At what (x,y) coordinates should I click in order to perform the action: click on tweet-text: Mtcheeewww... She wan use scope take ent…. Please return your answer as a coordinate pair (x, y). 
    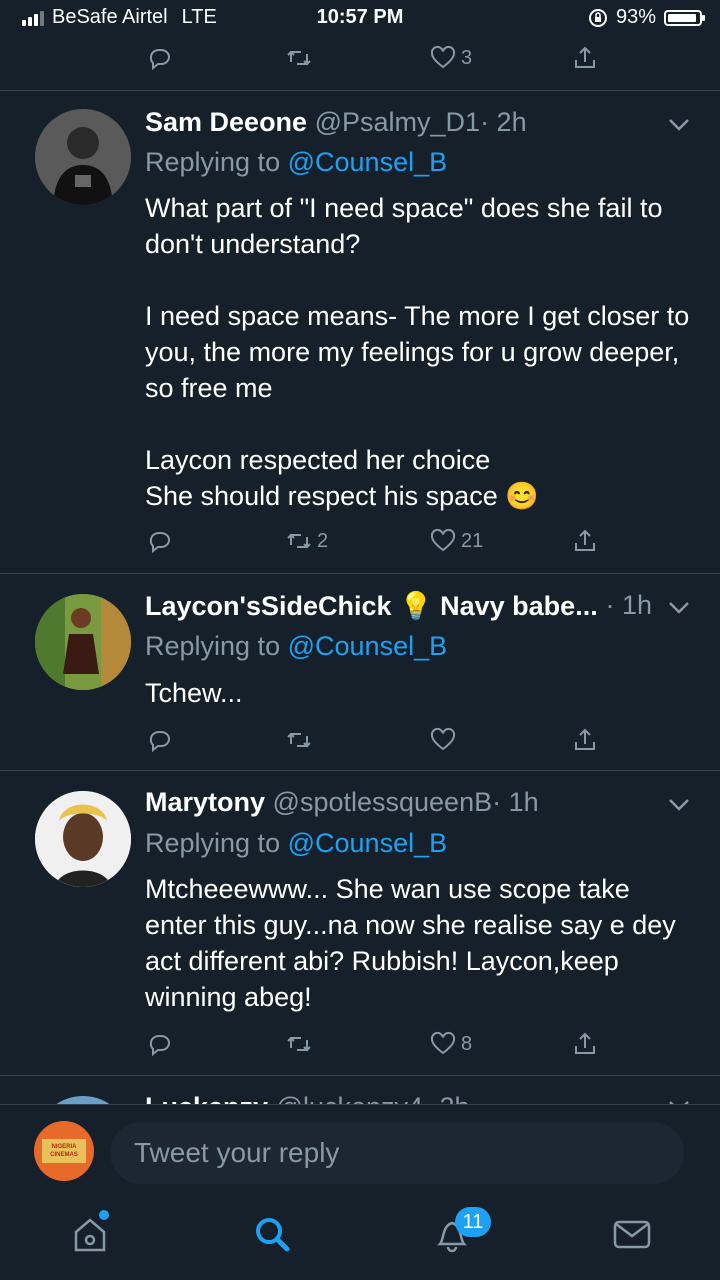
    Looking at the image, I should click on (410, 943).